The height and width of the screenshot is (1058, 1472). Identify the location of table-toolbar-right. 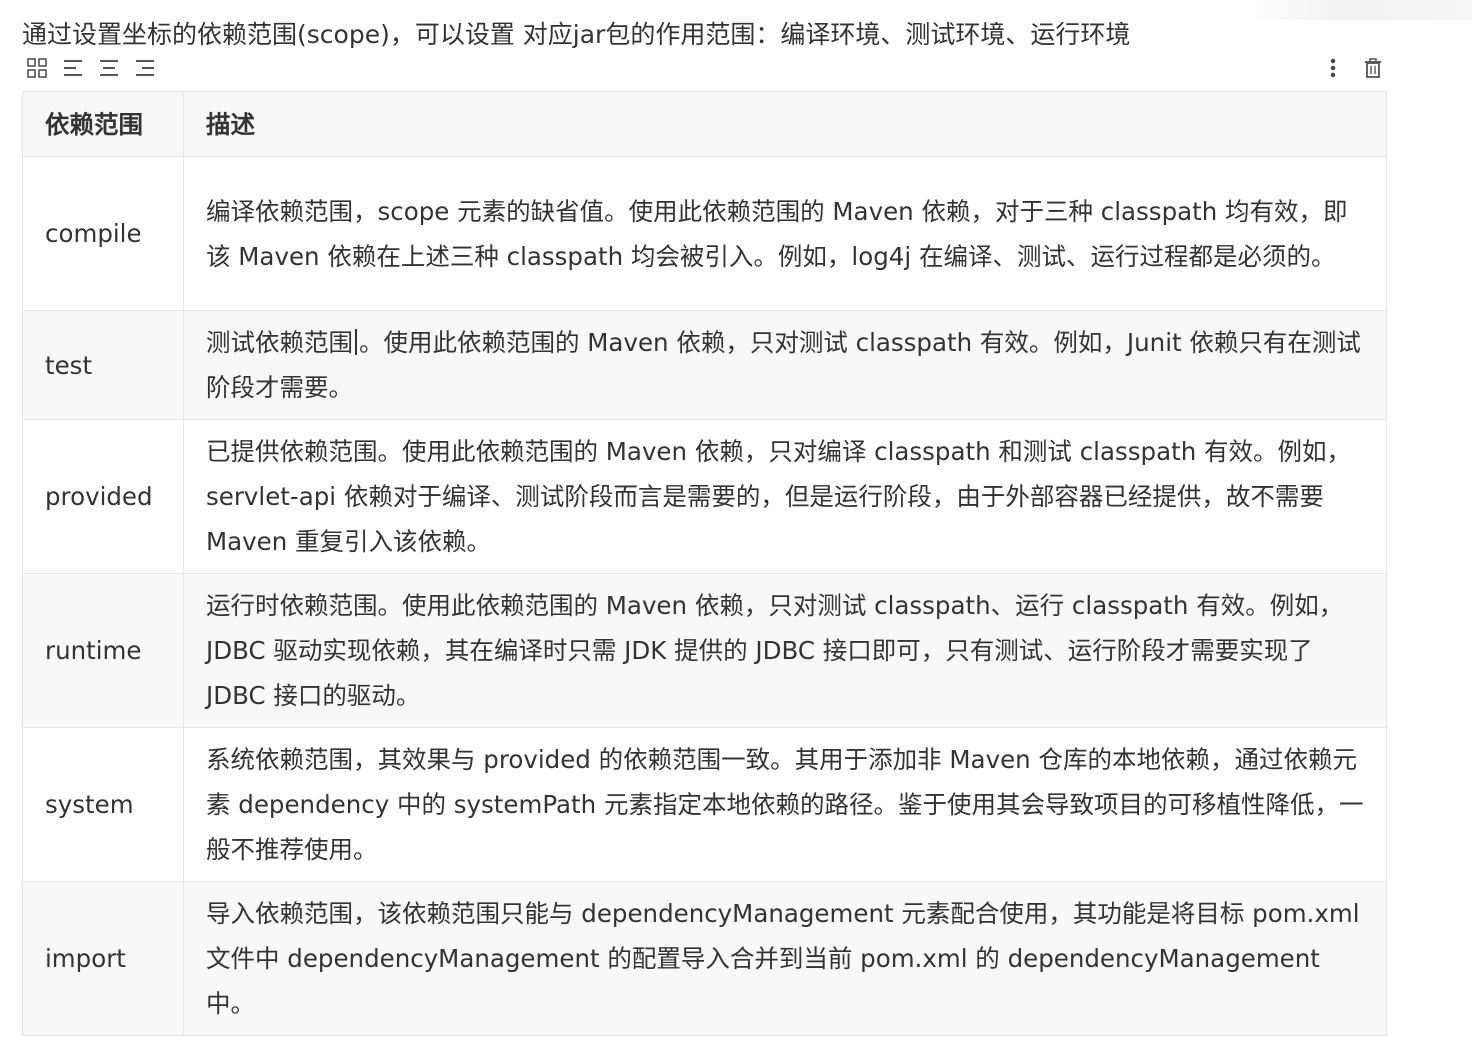
(1353, 68).